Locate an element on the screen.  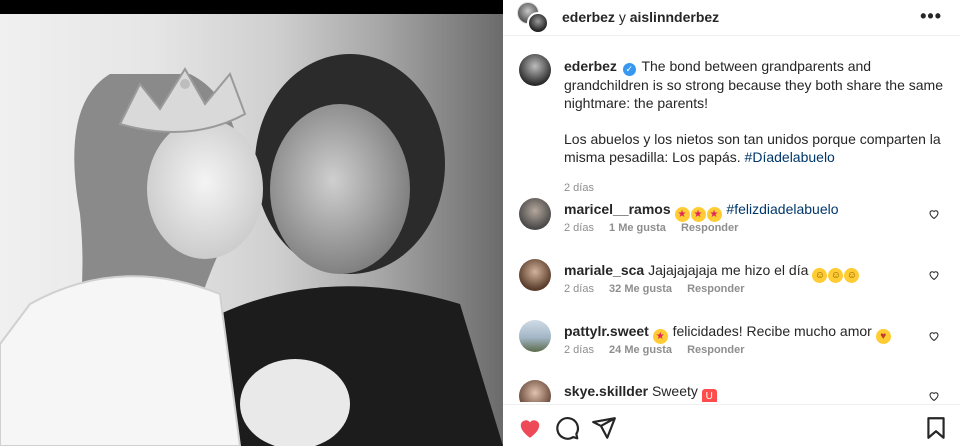
header-usernames: ederbez y aislinnderbez is located at coordinates (640, 17).